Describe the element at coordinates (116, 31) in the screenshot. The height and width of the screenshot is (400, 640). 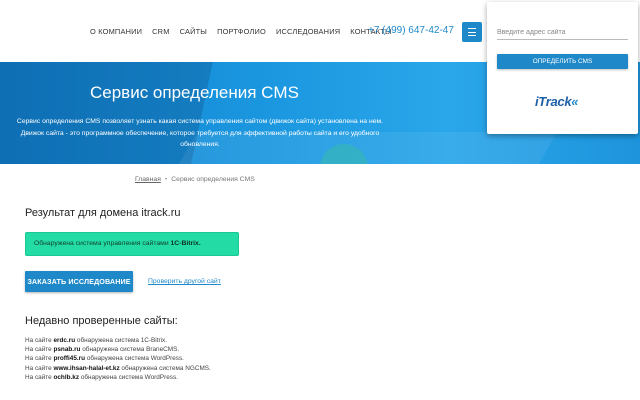
I see `nav-link-company: О КОМПАНИИ` at that location.